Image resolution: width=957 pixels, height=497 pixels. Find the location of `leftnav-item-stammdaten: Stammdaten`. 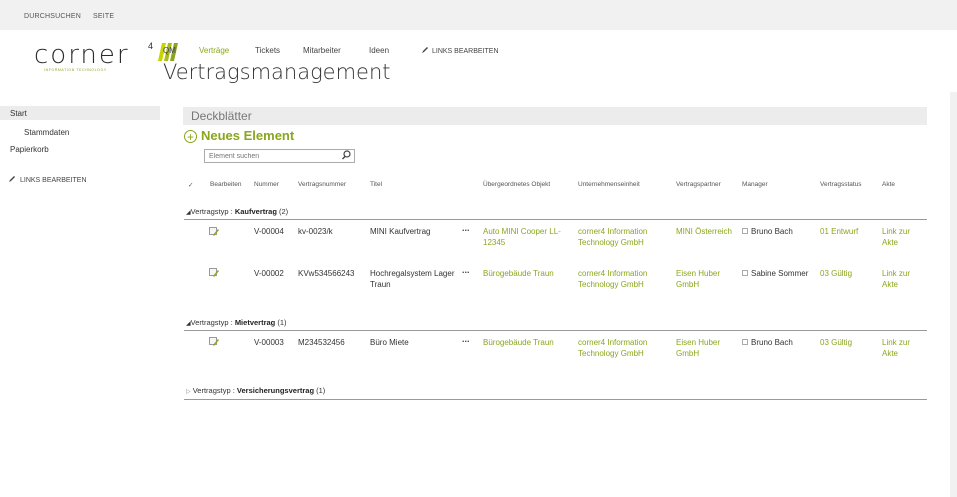

leftnav-item-stammdaten: Stammdaten is located at coordinates (46, 132).